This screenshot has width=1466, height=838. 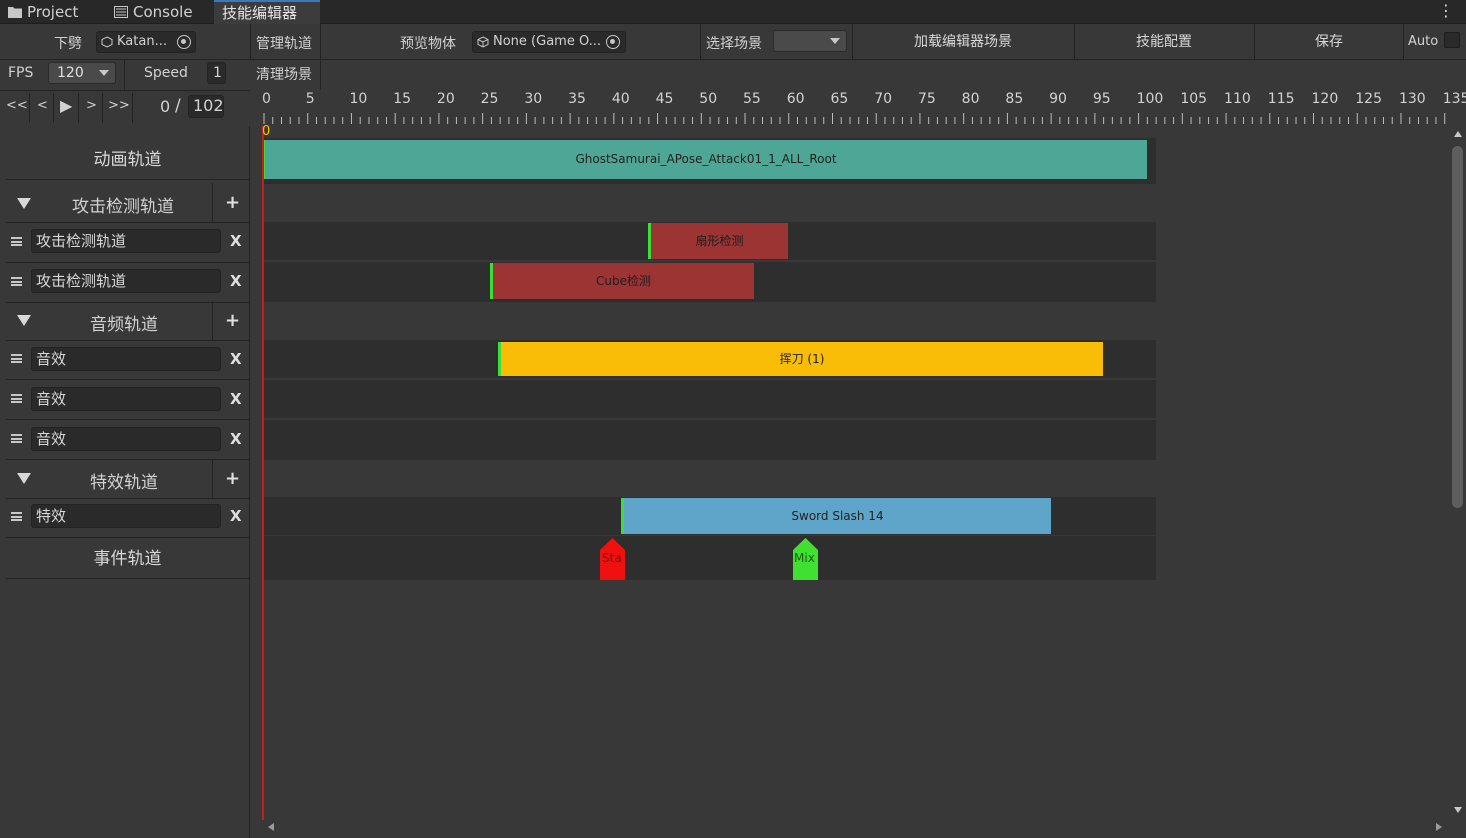 I want to click on scroll-right-arrow-icon, so click(x=1439, y=827).